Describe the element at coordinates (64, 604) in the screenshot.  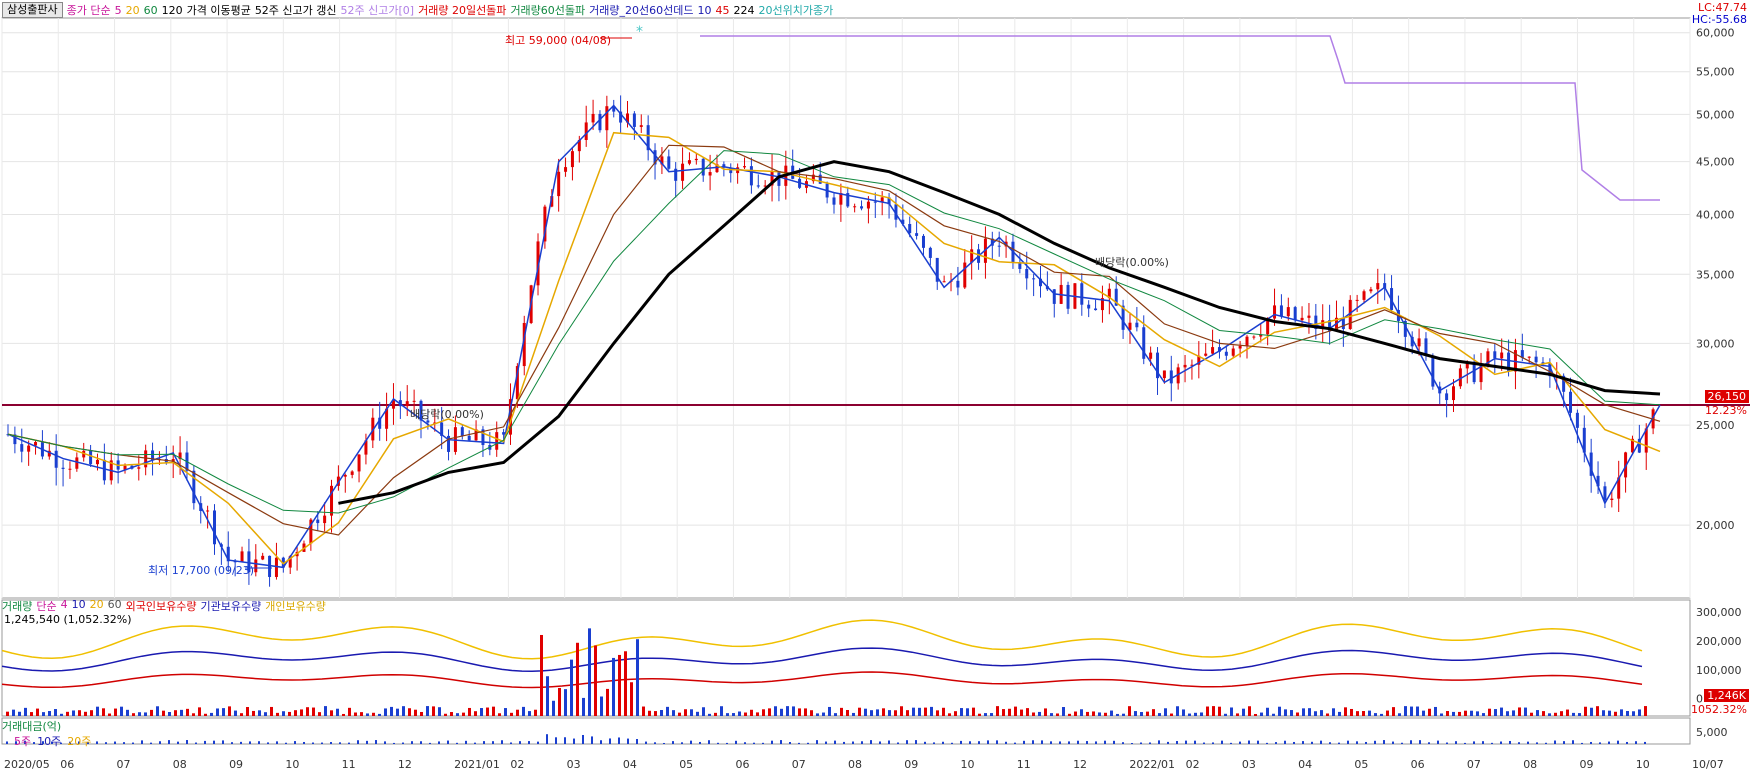
I see `vol-ma4: 4` at that location.